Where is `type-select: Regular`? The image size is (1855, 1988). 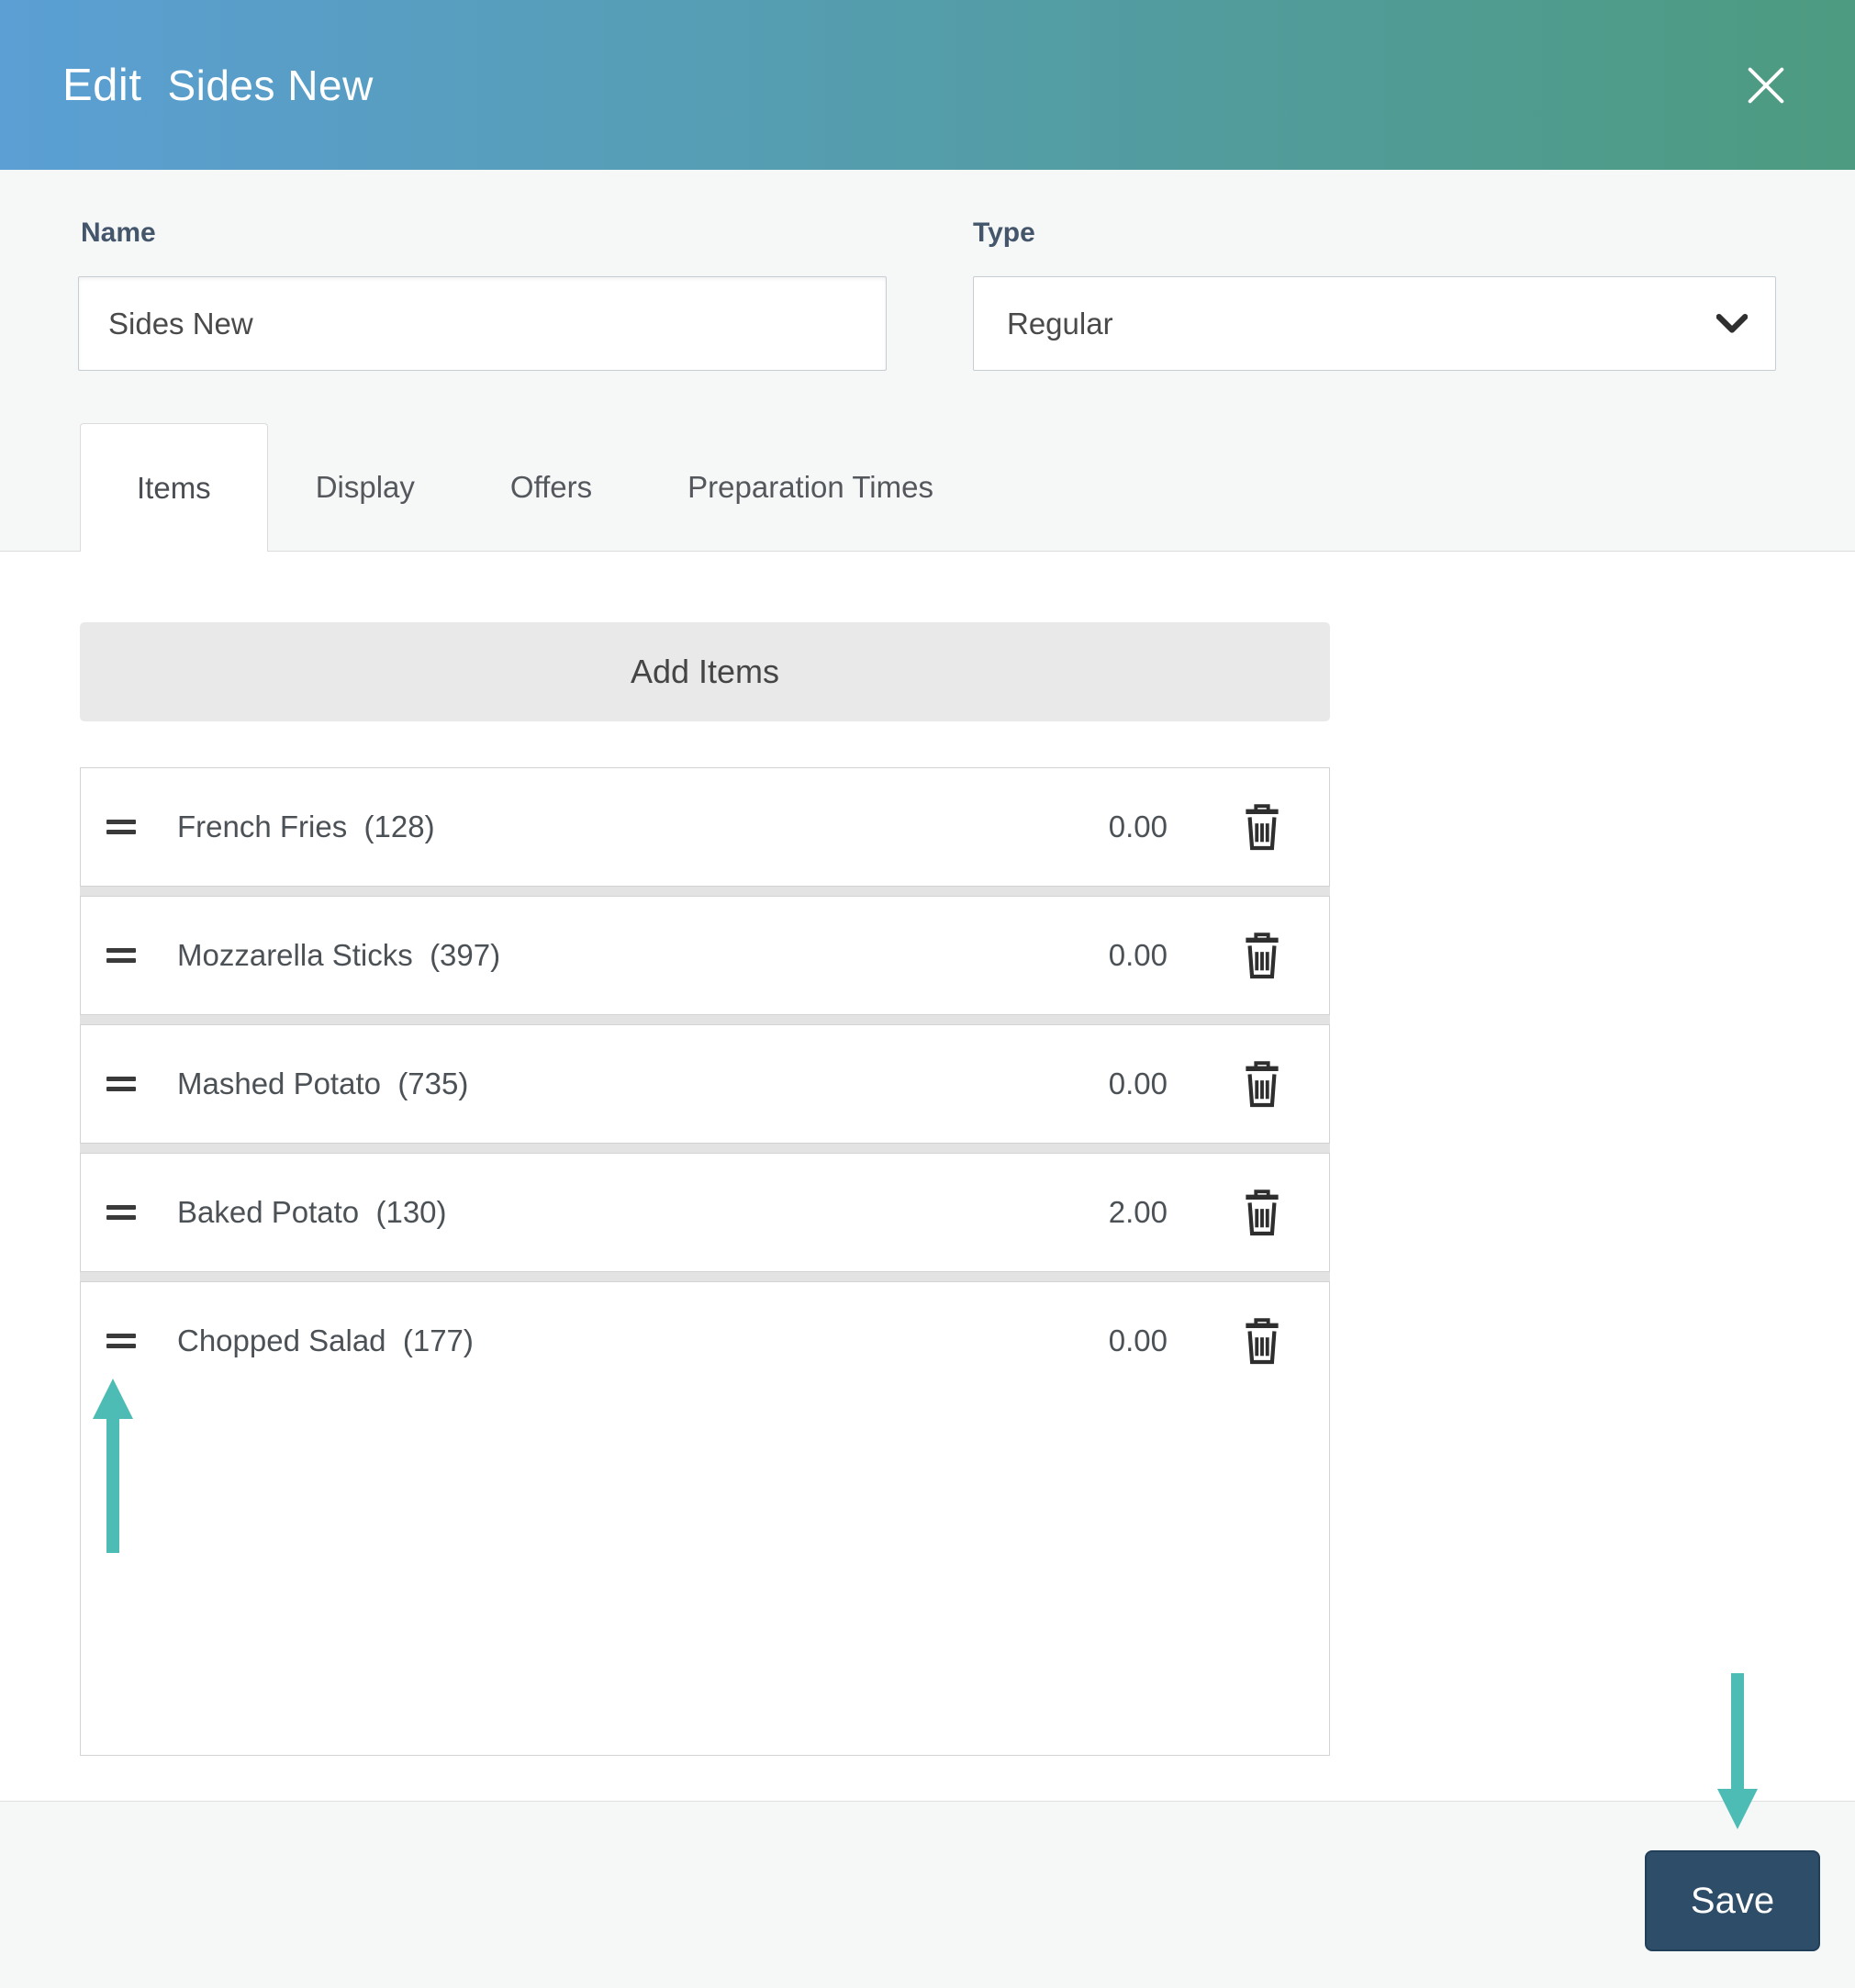 type-select: Regular is located at coordinates (1374, 323).